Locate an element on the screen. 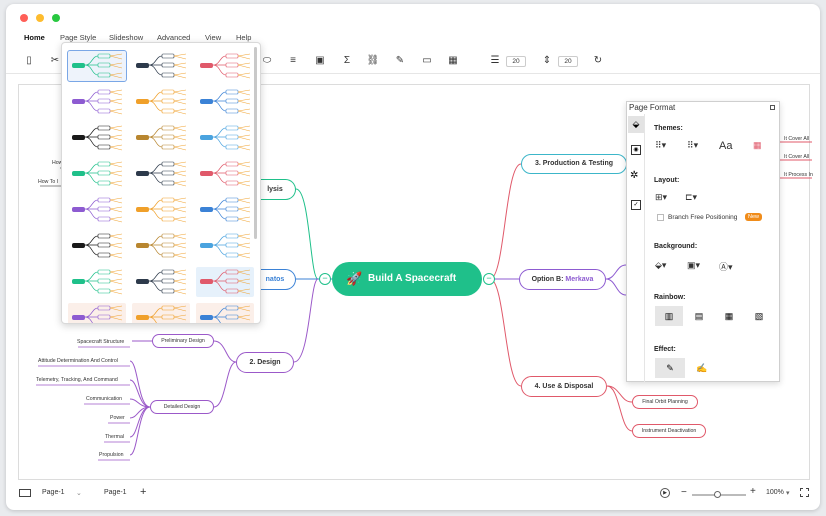  background-label: Background: is located at coordinates (676, 246).